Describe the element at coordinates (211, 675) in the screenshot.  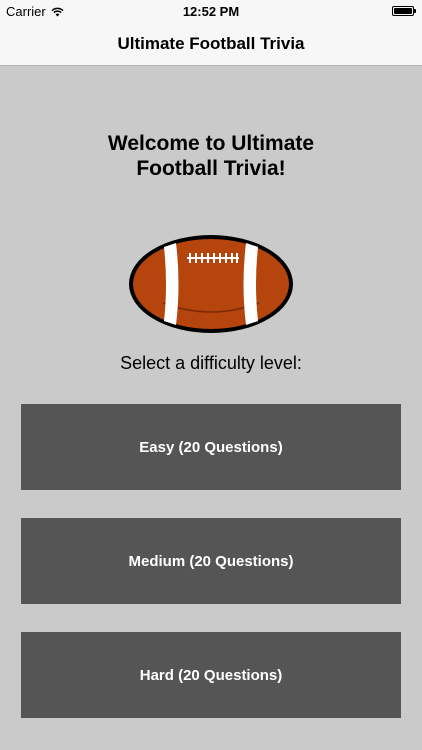
I see `hard-button: Hard (20 Questions)` at that location.